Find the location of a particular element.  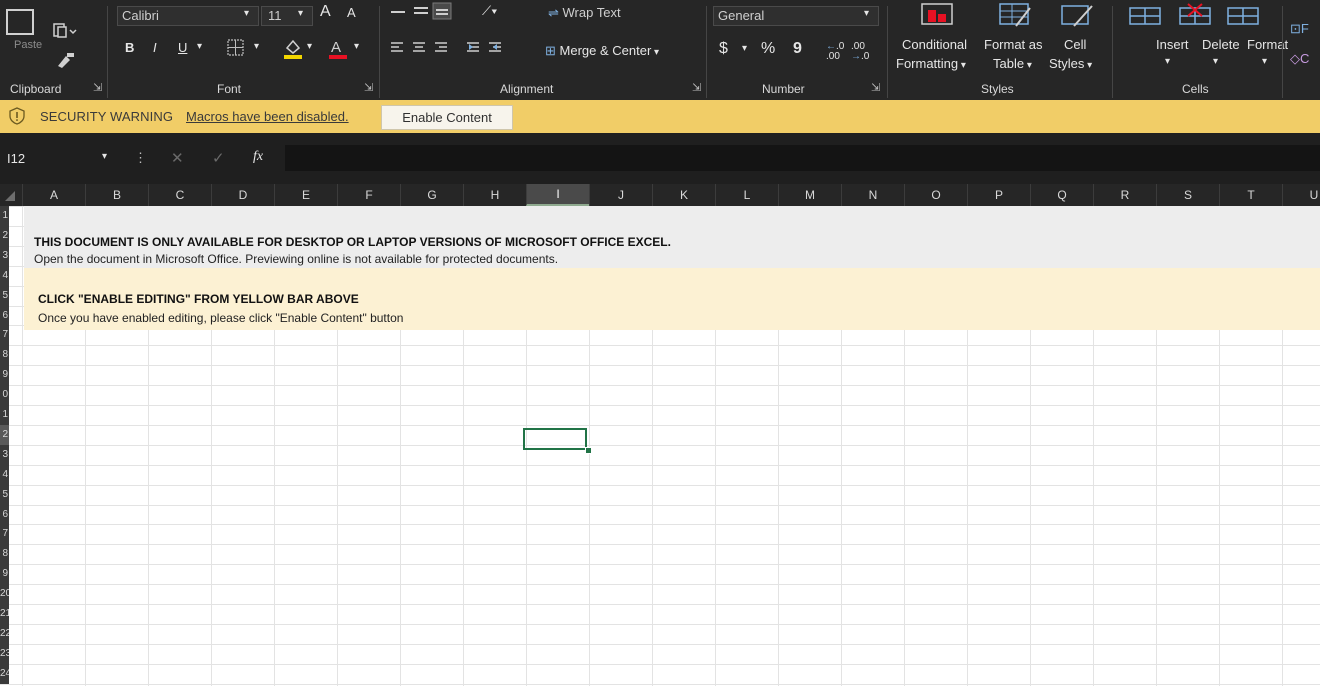

fill-handle is located at coordinates (588, 450).